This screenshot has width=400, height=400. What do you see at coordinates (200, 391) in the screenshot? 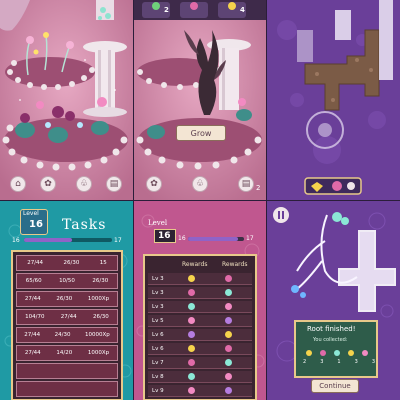
I see `reward-row: Lv 9` at bounding box center [200, 391].